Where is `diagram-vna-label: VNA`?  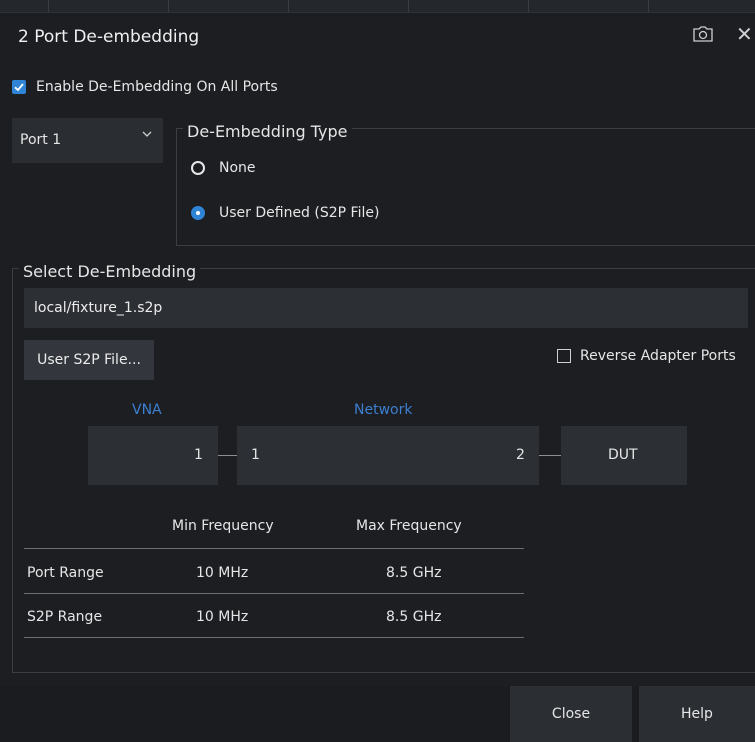 diagram-vna-label: VNA is located at coordinates (147, 410).